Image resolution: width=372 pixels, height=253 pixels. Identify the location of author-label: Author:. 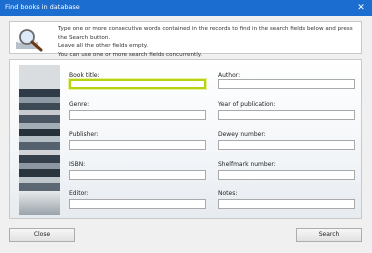
(229, 75).